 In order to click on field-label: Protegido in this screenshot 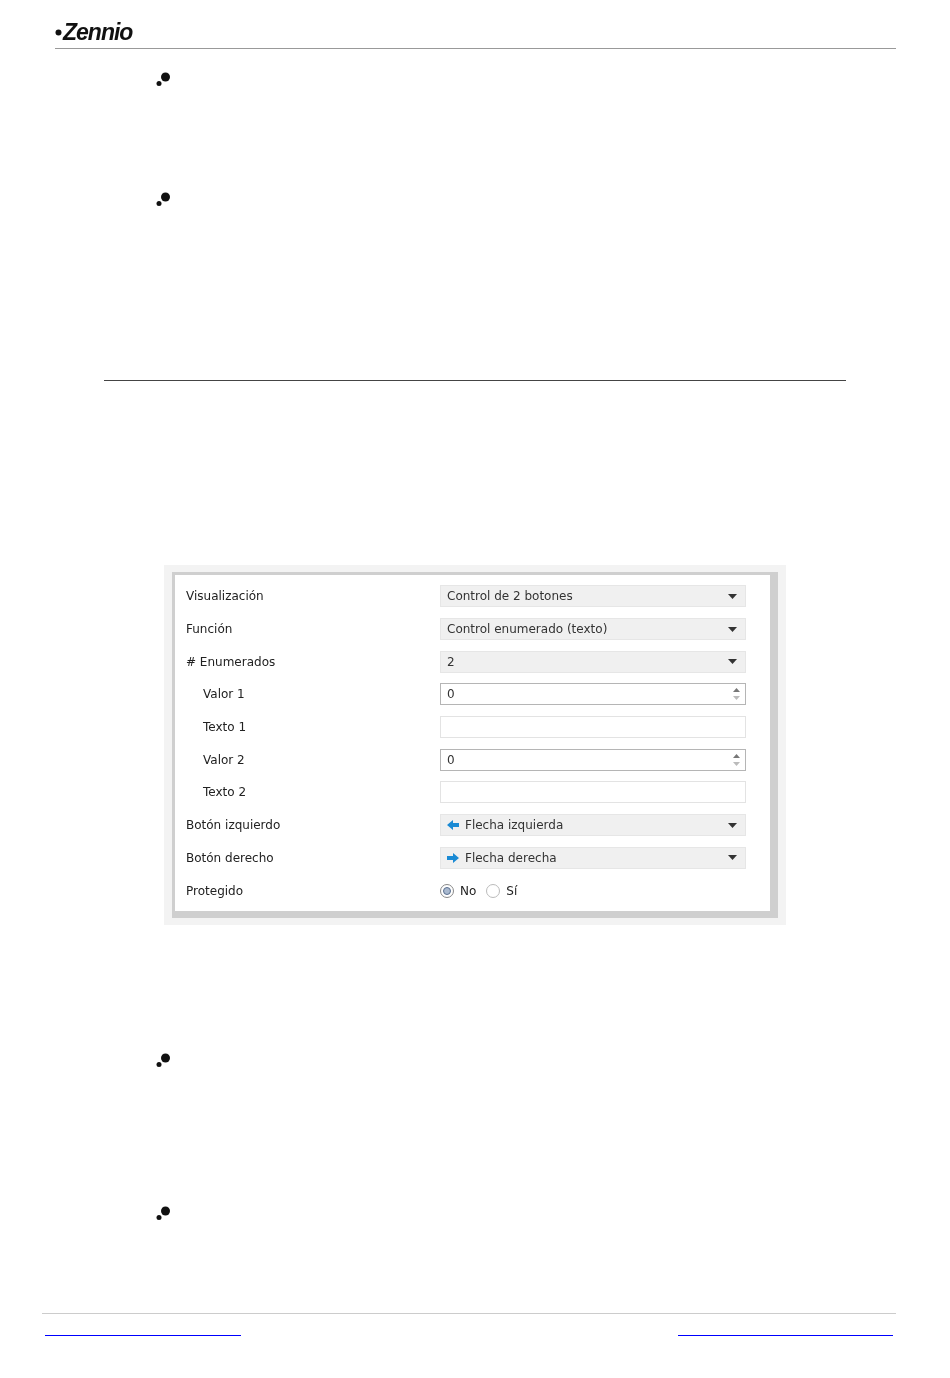, I will do `click(215, 890)`.